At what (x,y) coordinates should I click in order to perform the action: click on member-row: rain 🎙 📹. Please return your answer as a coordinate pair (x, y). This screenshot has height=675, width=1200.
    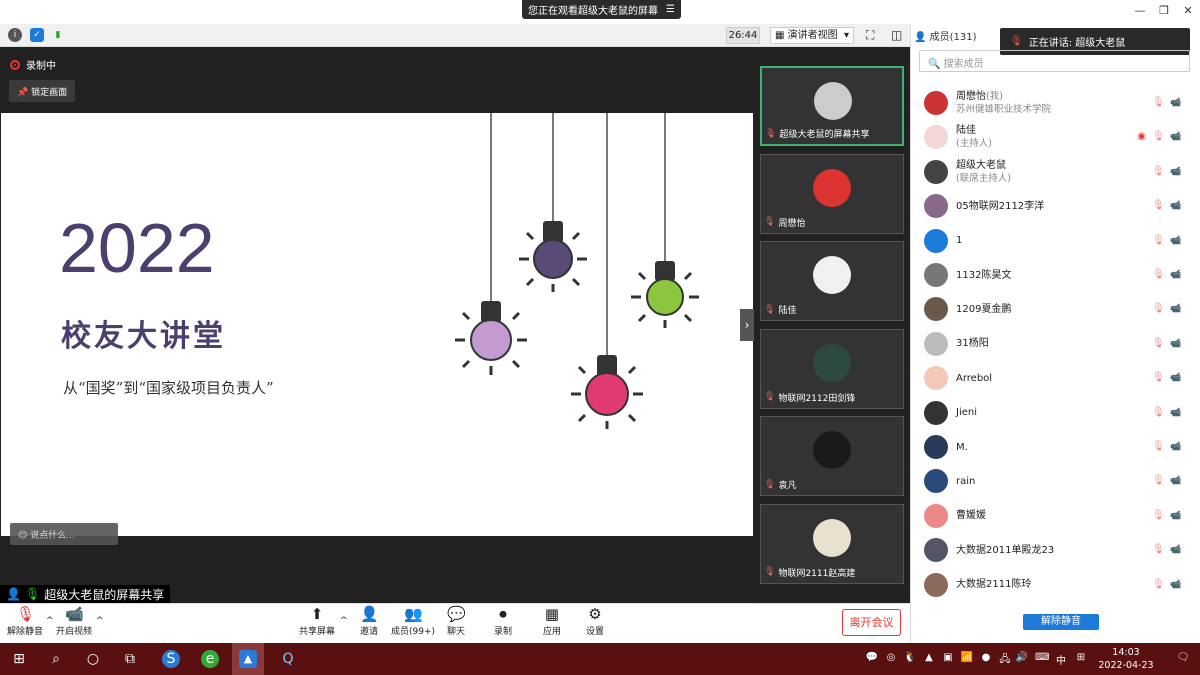
    Looking at the image, I should click on (1054, 481).